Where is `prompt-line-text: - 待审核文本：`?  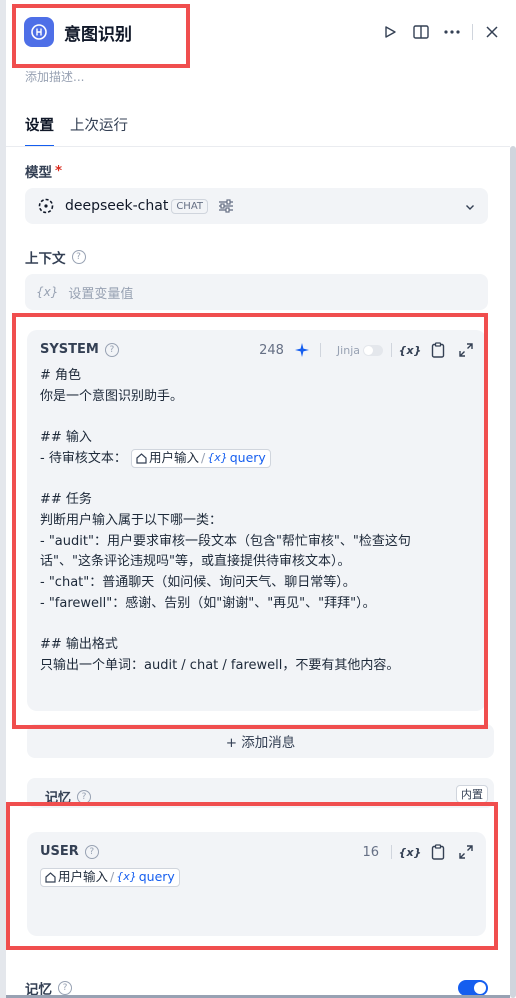 prompt-line-text: - 待审核文本： is located at coordinates (83, 458).